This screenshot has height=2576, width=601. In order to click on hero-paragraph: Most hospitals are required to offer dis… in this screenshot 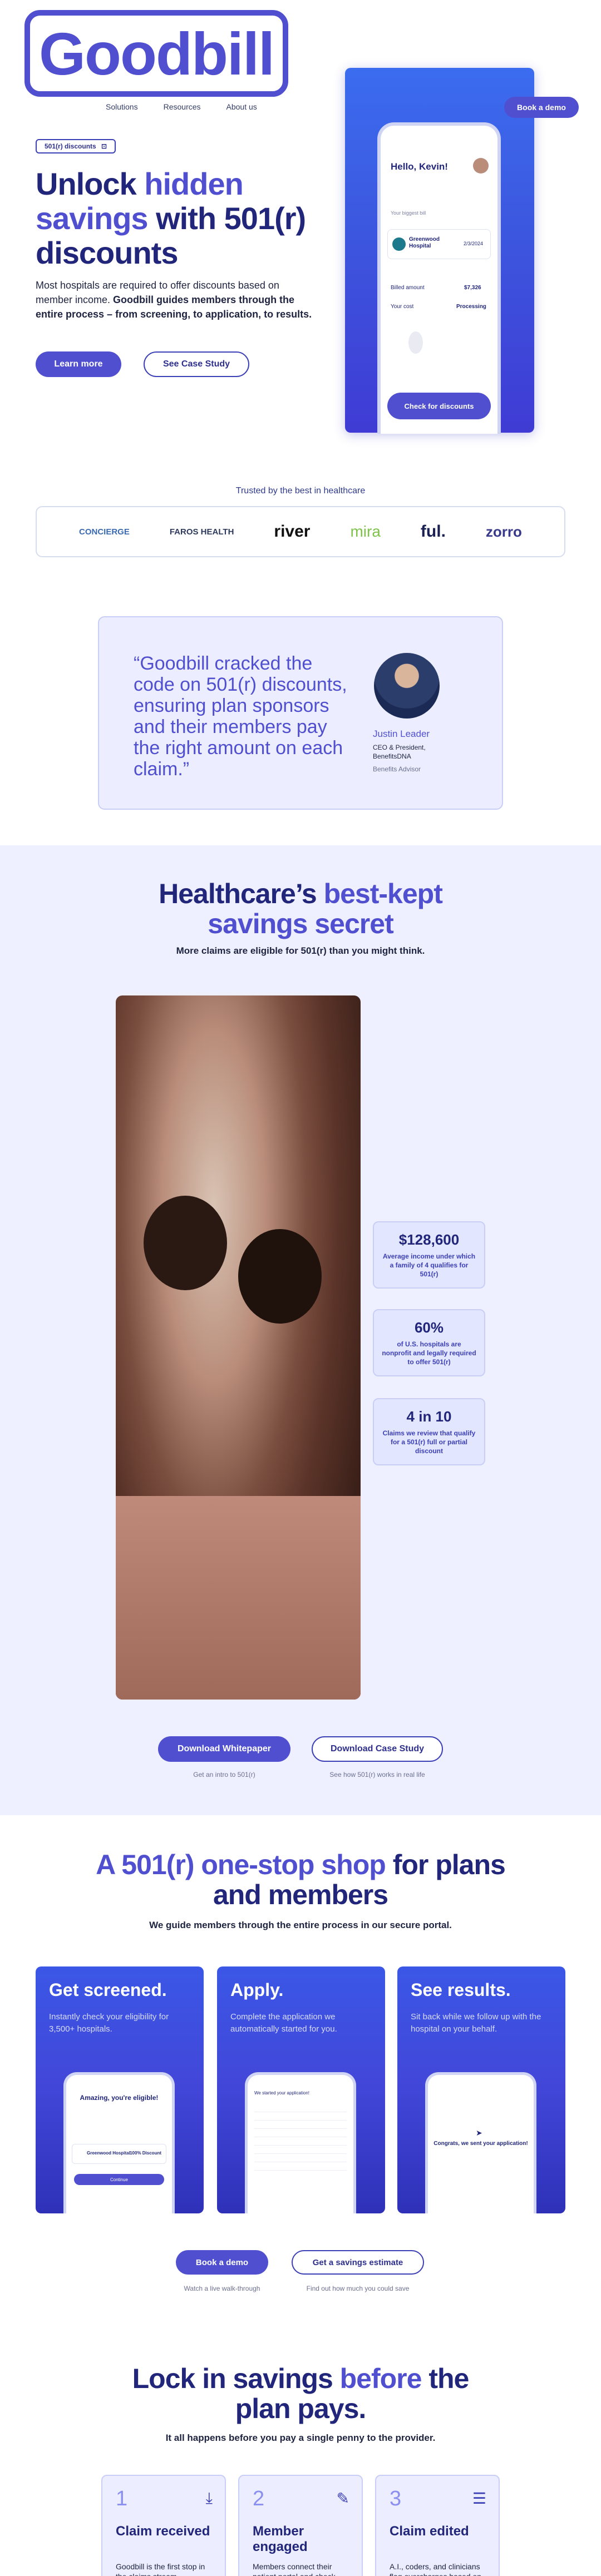, I will do `click(175, 300)`.